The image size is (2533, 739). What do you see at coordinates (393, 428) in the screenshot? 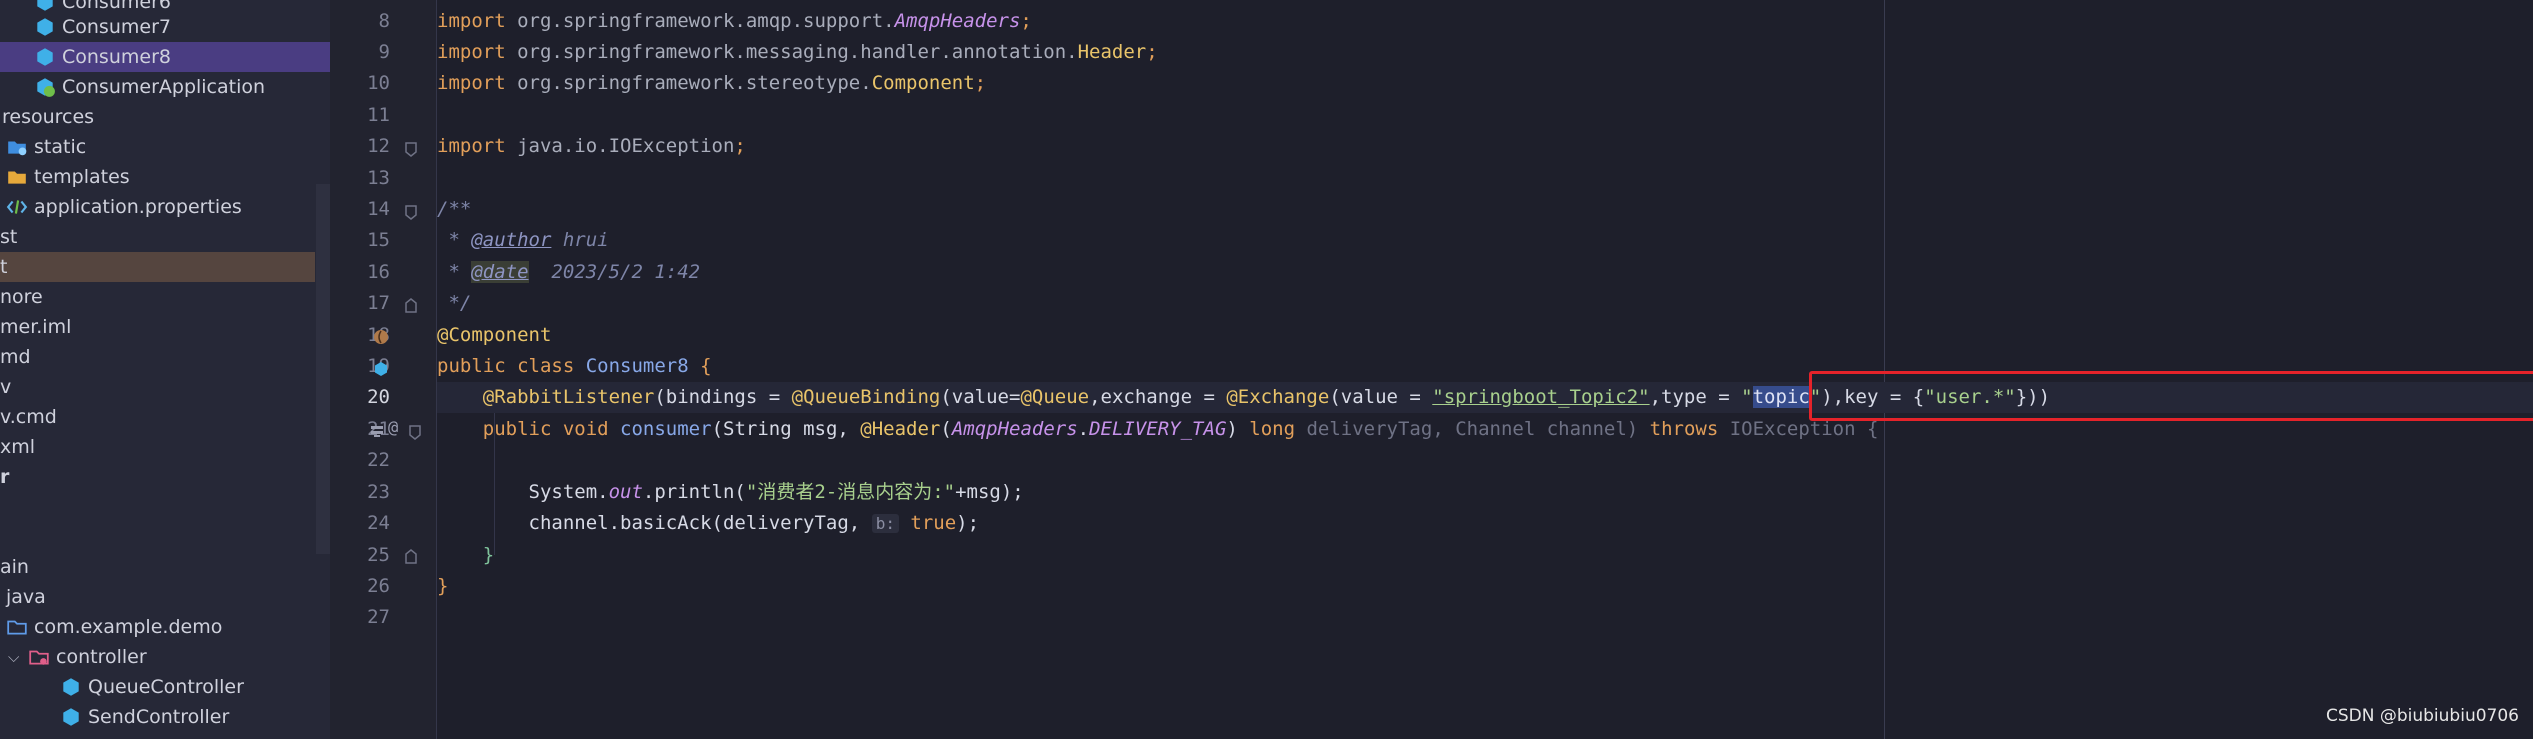
I see `at-sign-icon: @` at bounding box center [393, 428].